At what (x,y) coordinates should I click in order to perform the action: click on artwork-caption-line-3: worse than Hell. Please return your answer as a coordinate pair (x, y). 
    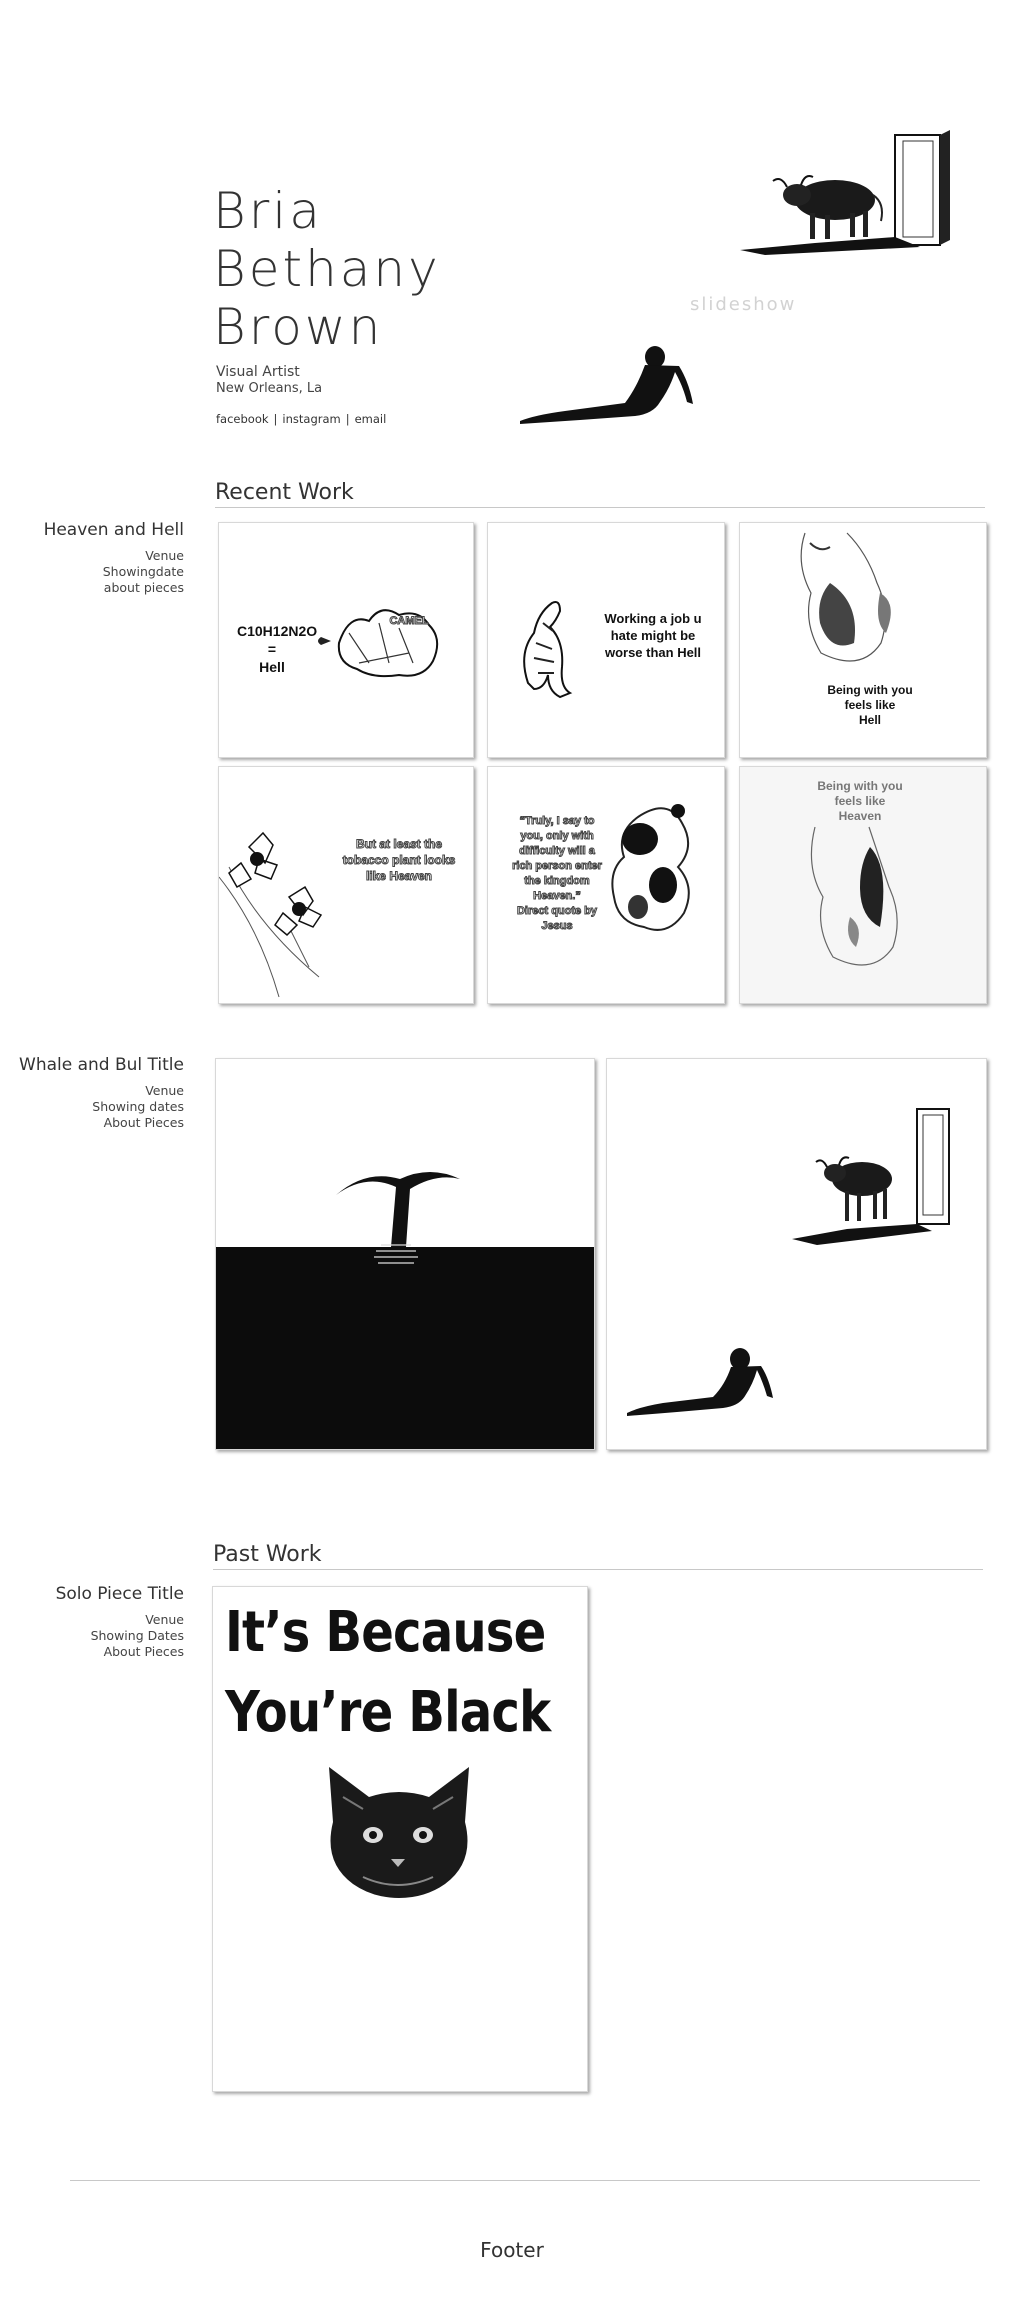
    Looking at the image, I should click on (653, 652).